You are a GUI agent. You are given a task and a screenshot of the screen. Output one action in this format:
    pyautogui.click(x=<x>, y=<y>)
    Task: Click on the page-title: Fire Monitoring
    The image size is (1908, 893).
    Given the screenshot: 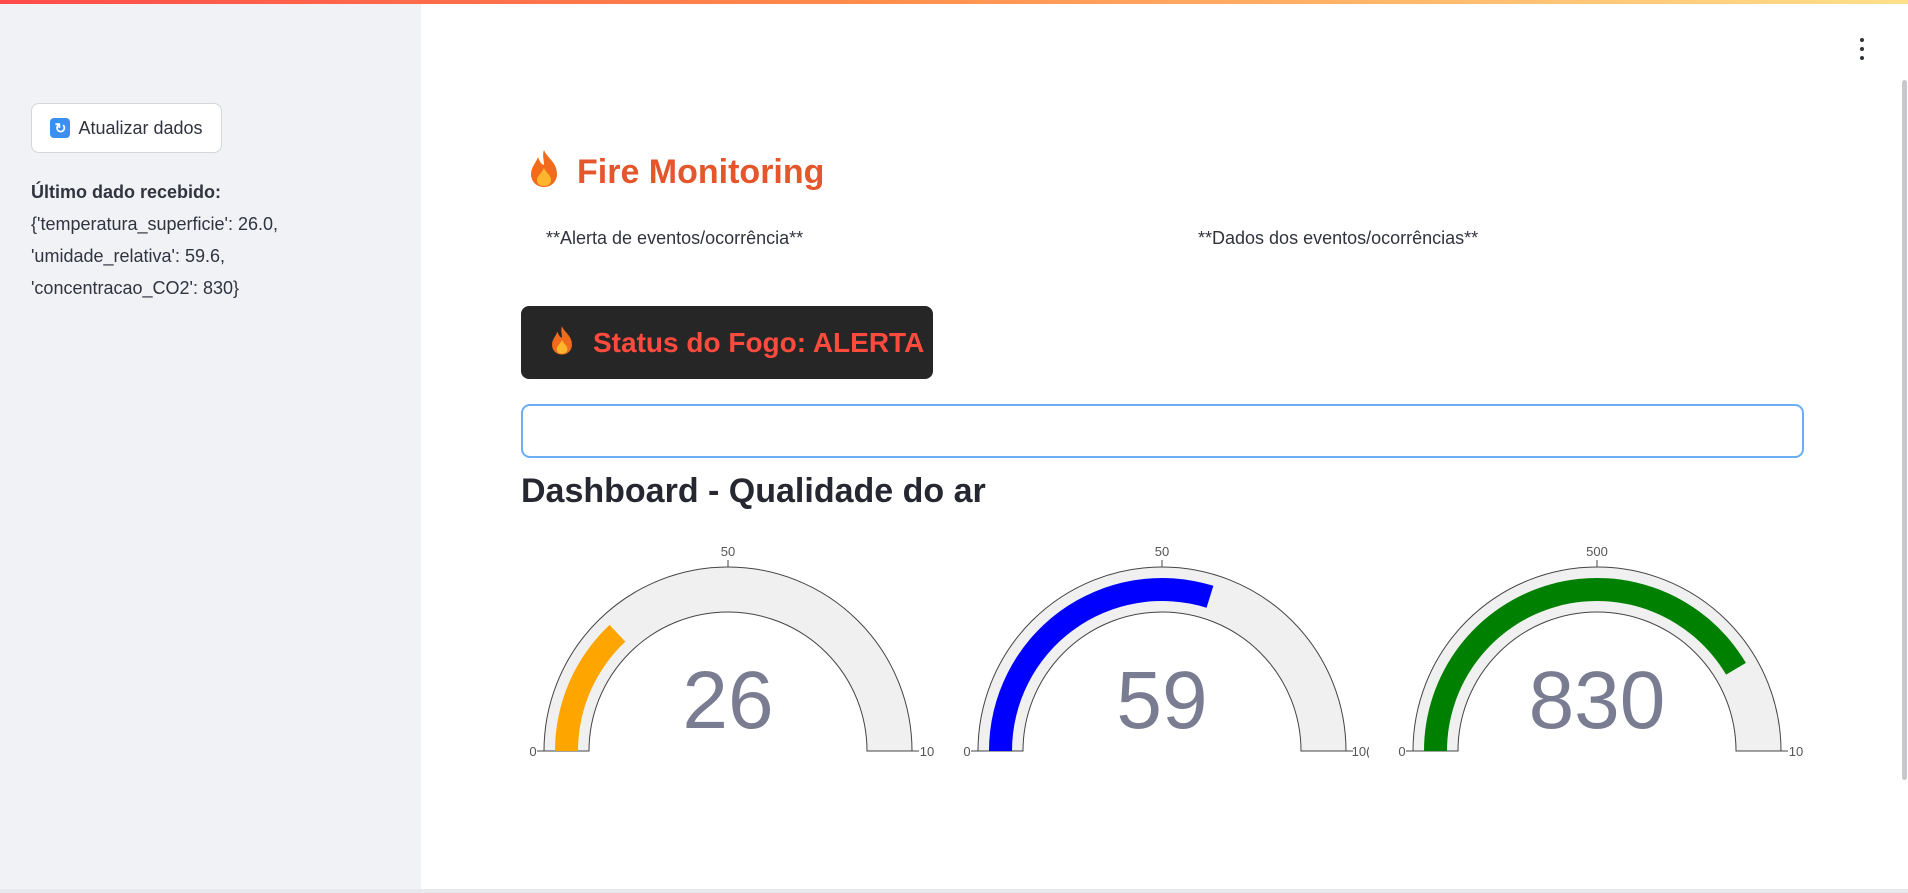 What is the action you would take?
    pyautogui.click(x=675, y=172)
    